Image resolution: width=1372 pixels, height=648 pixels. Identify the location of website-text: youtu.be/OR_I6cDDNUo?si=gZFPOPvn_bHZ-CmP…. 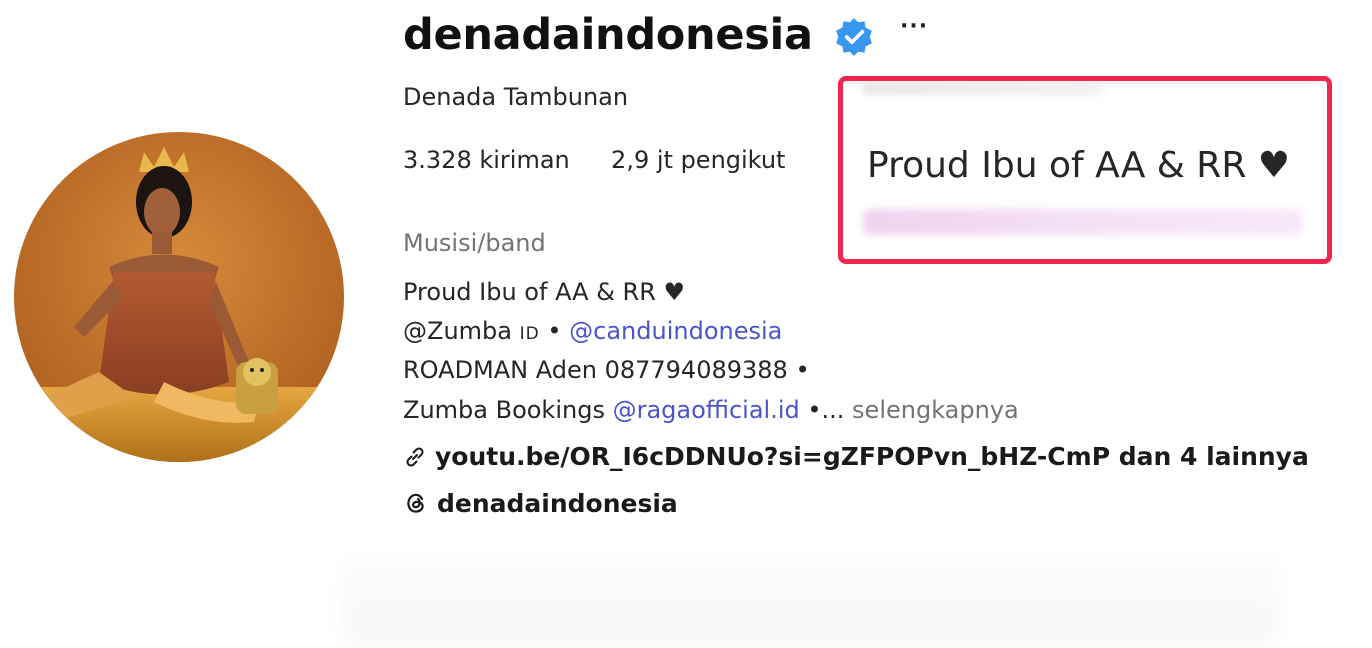
(872, 456).